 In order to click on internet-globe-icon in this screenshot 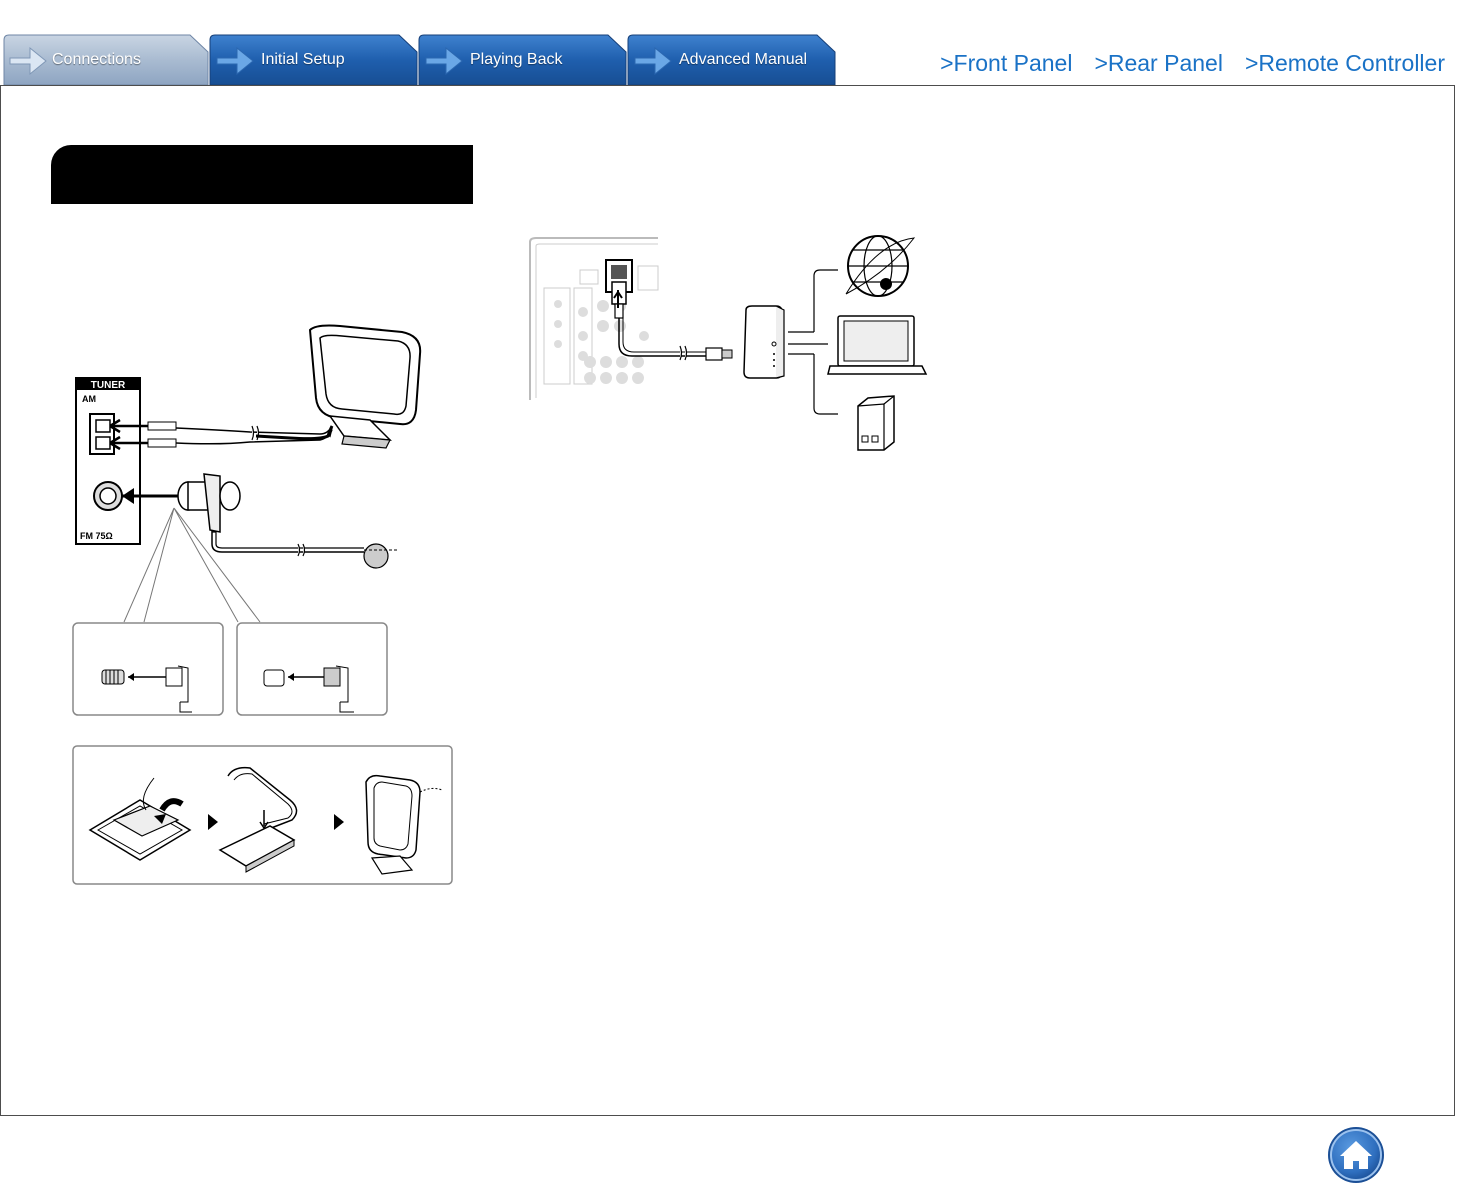, I will do `click(880, 266)`.